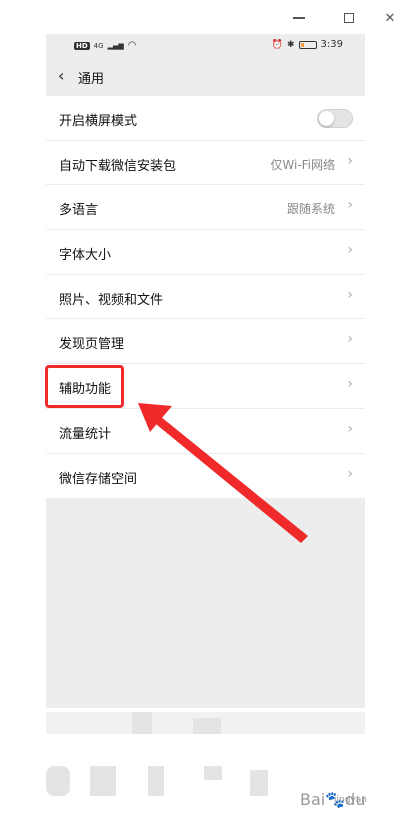 This screenshot has width=413, height=824. Describe the element at coordinates (223, 473) in the screenshot. I see `annotation-arrow` at that location.